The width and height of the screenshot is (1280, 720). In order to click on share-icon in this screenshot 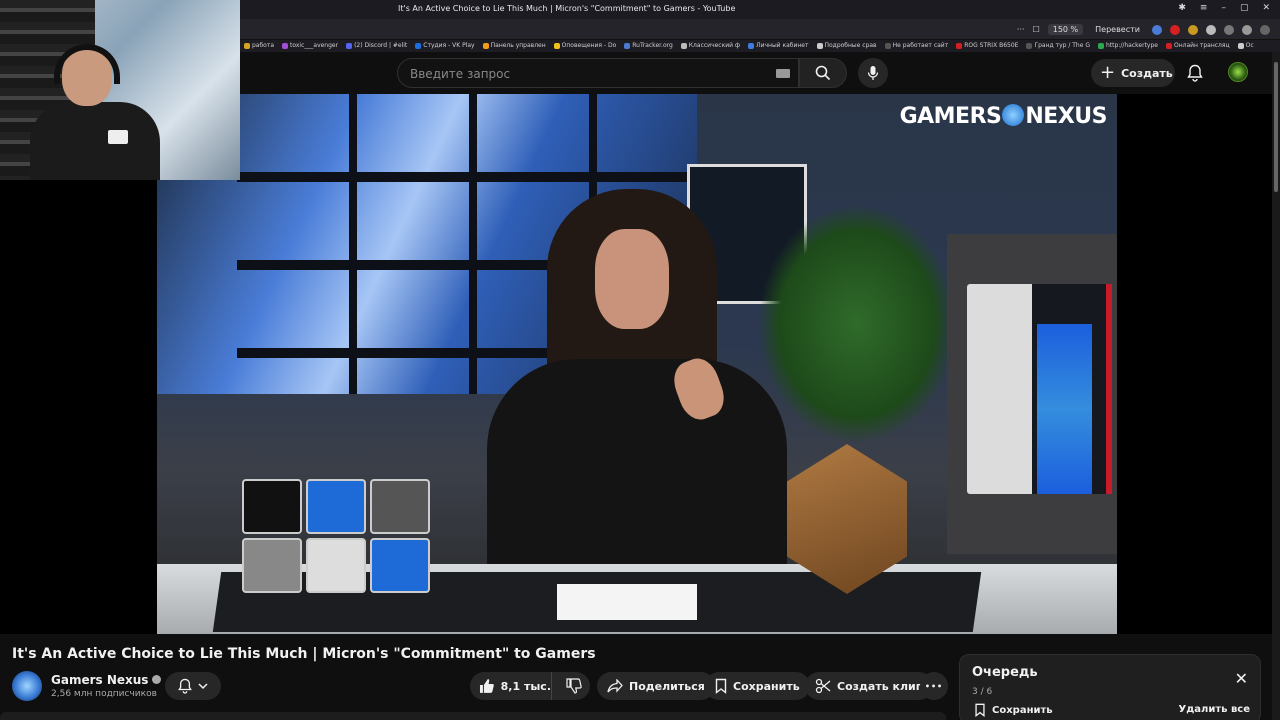, I will do `click(615, 686)`.